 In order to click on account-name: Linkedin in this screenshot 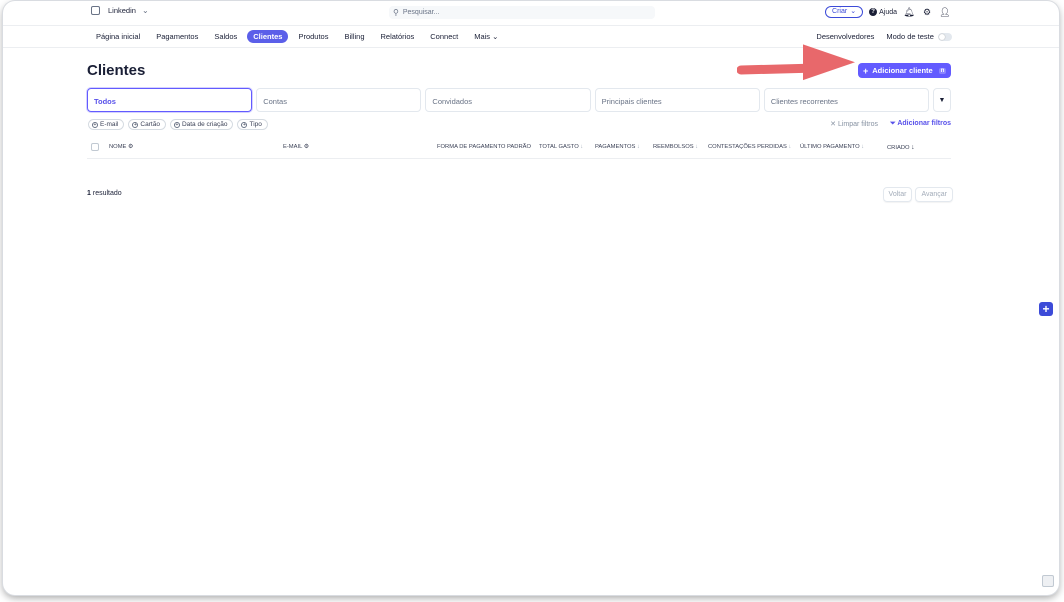, I will do `click(122, 10)`.